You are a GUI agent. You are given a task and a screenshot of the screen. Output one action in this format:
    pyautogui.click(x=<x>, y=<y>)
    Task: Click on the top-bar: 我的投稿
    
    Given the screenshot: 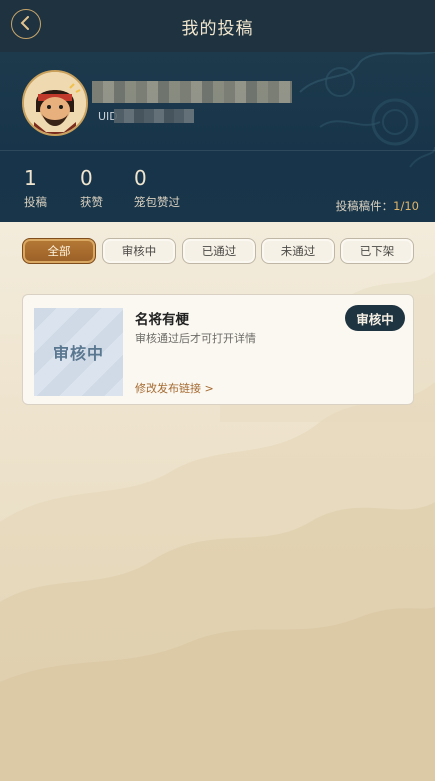 What is the action you would take?
    pyautogui.click(x=217, y=26)
    